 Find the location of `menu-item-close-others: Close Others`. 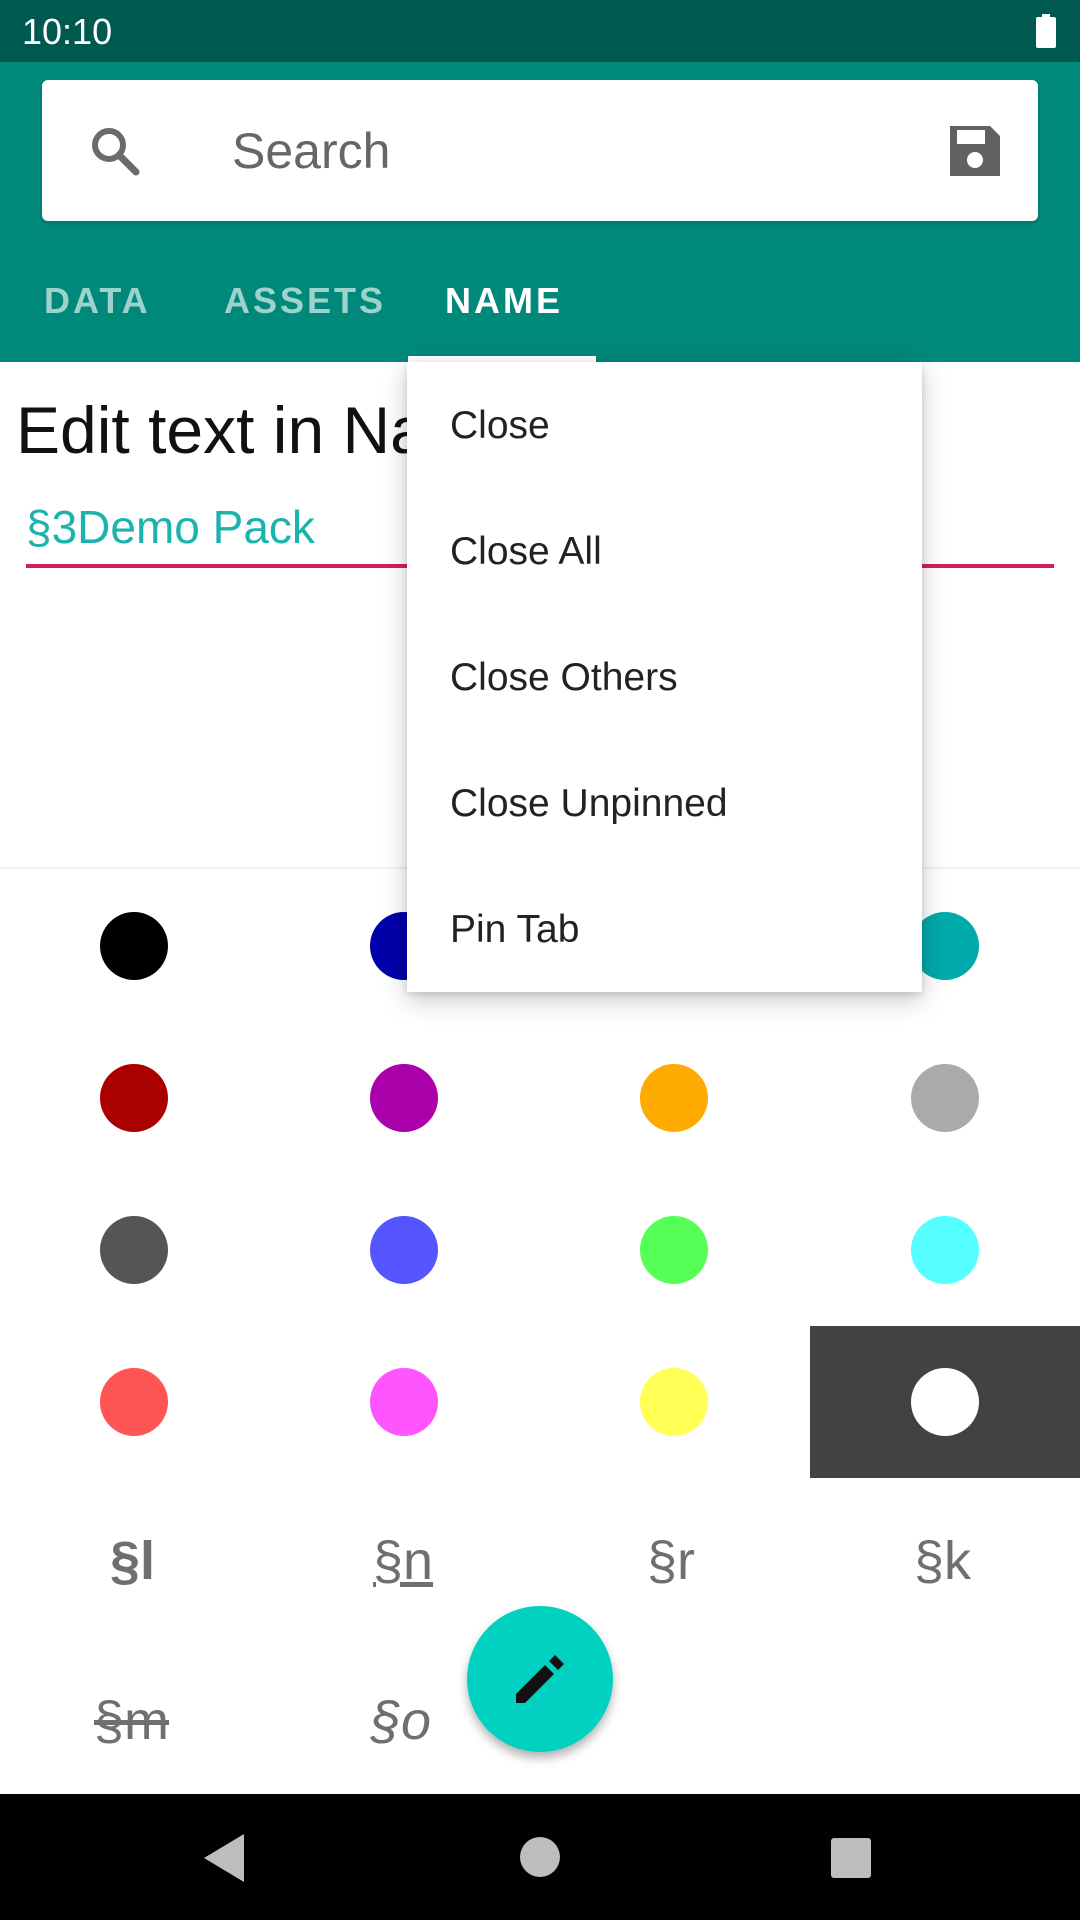

menu-item-close-others: Close Others is located at coordinates (564, 678).